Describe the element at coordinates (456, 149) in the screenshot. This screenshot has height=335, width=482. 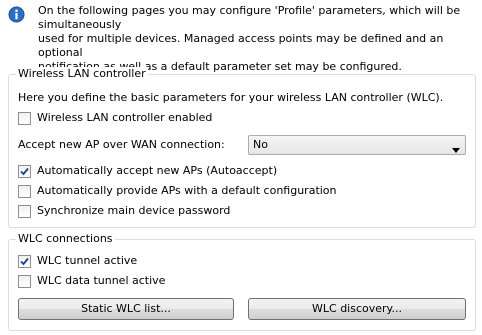
I see `chevron-down-icon` at that location.